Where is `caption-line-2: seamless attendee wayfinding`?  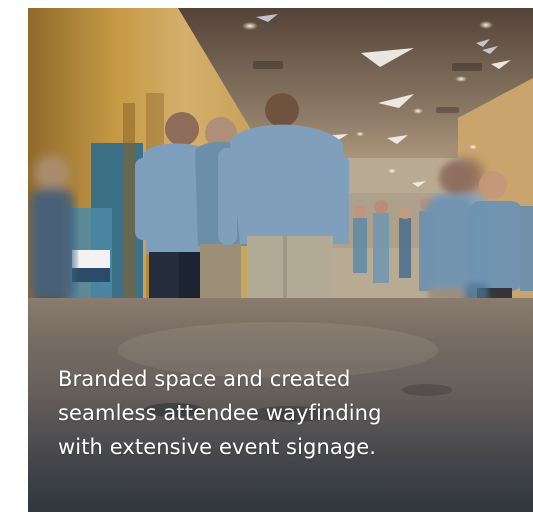 caption-line-2: seamless attendee wayfinding is located at coordinates (220, 413).